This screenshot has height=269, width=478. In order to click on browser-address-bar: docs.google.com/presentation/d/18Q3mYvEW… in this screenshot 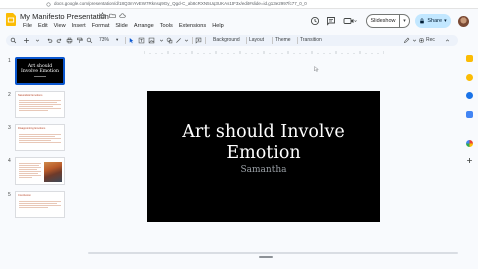, I will do `click(239, 4)`.